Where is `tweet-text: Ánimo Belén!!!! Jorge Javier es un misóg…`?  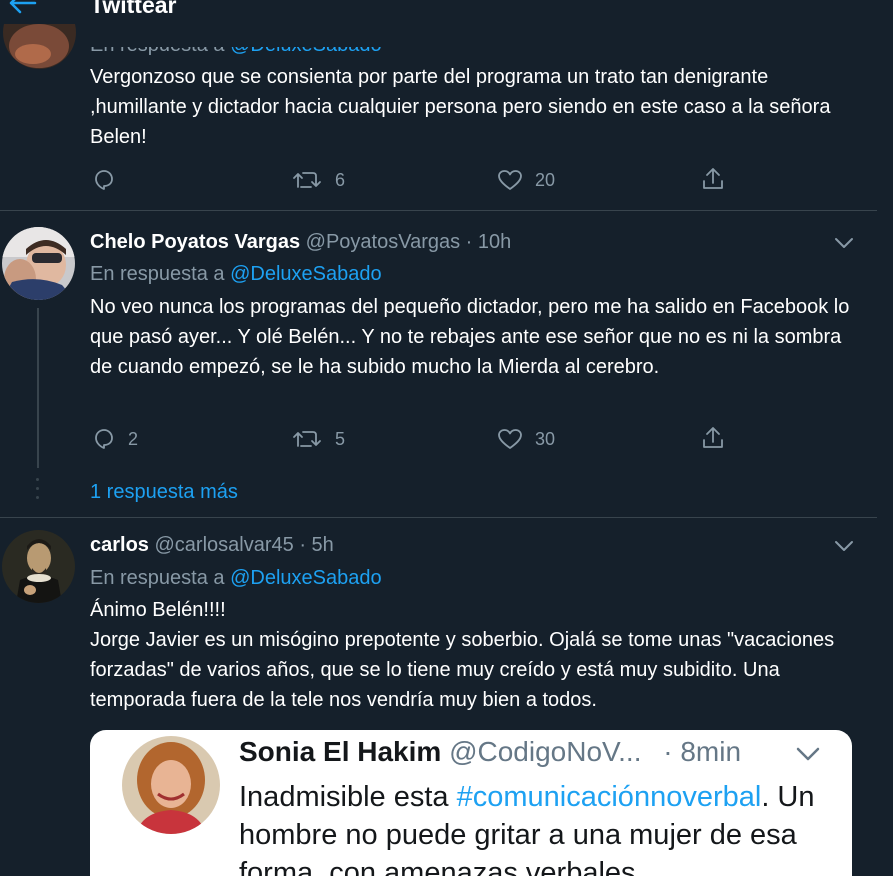 tweet-text: Ánimo Belén!!!! Jorge Javier es un misóg… is located at coordinates (470, 655).